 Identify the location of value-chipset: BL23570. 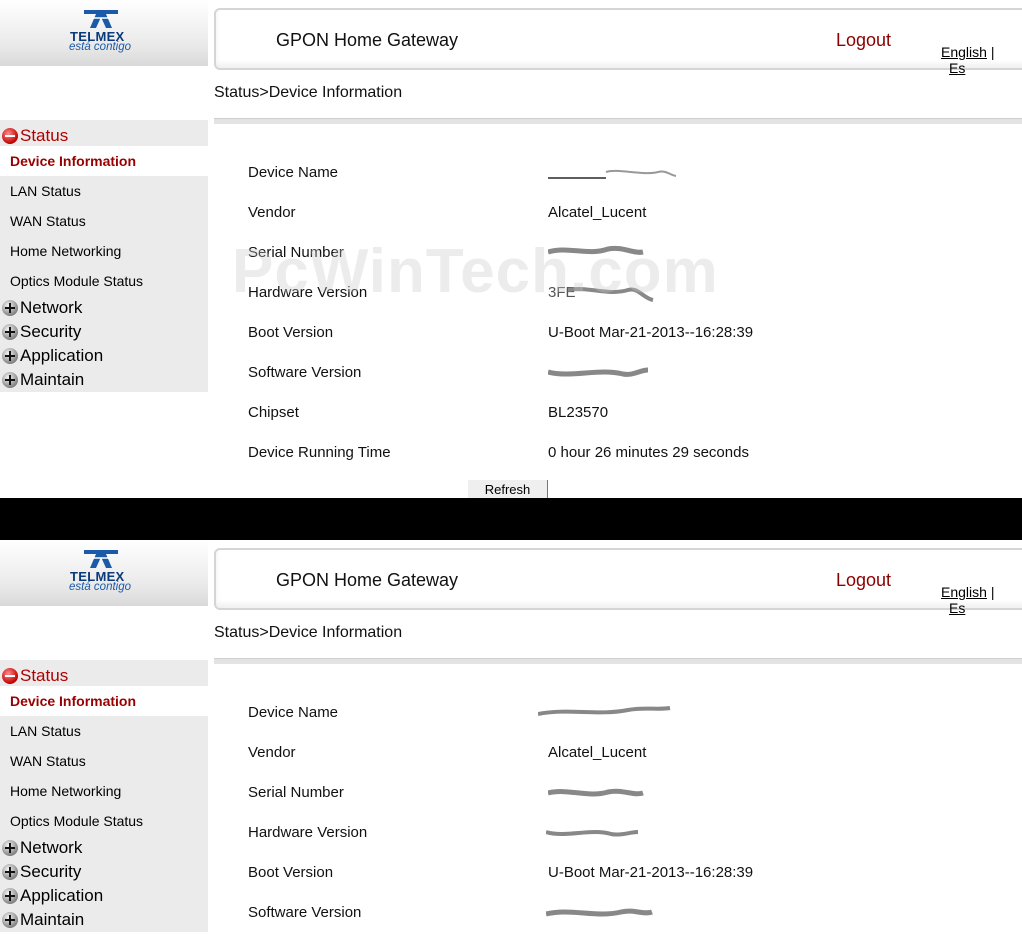
(578, 412).